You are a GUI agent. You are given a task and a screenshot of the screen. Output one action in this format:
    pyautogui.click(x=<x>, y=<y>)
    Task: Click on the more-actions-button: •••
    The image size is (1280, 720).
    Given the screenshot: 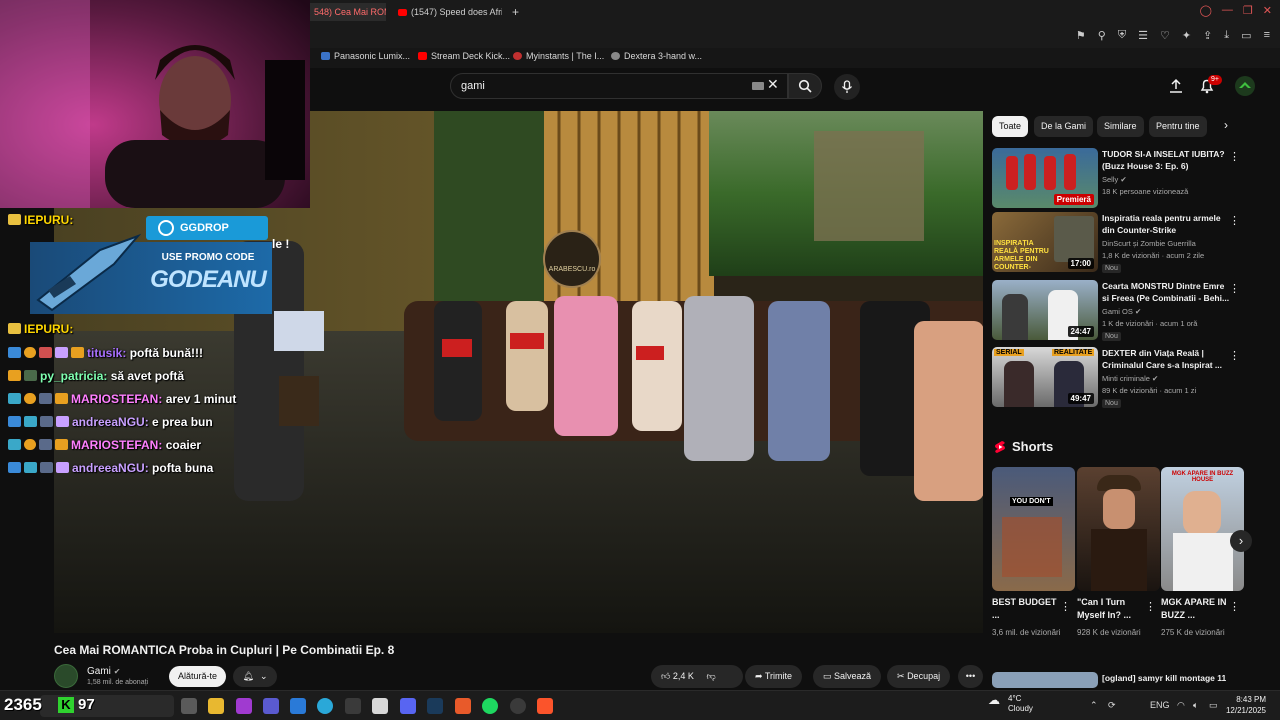 What is the action you would take?
    pyautogui.click(x=970, y=676)
    